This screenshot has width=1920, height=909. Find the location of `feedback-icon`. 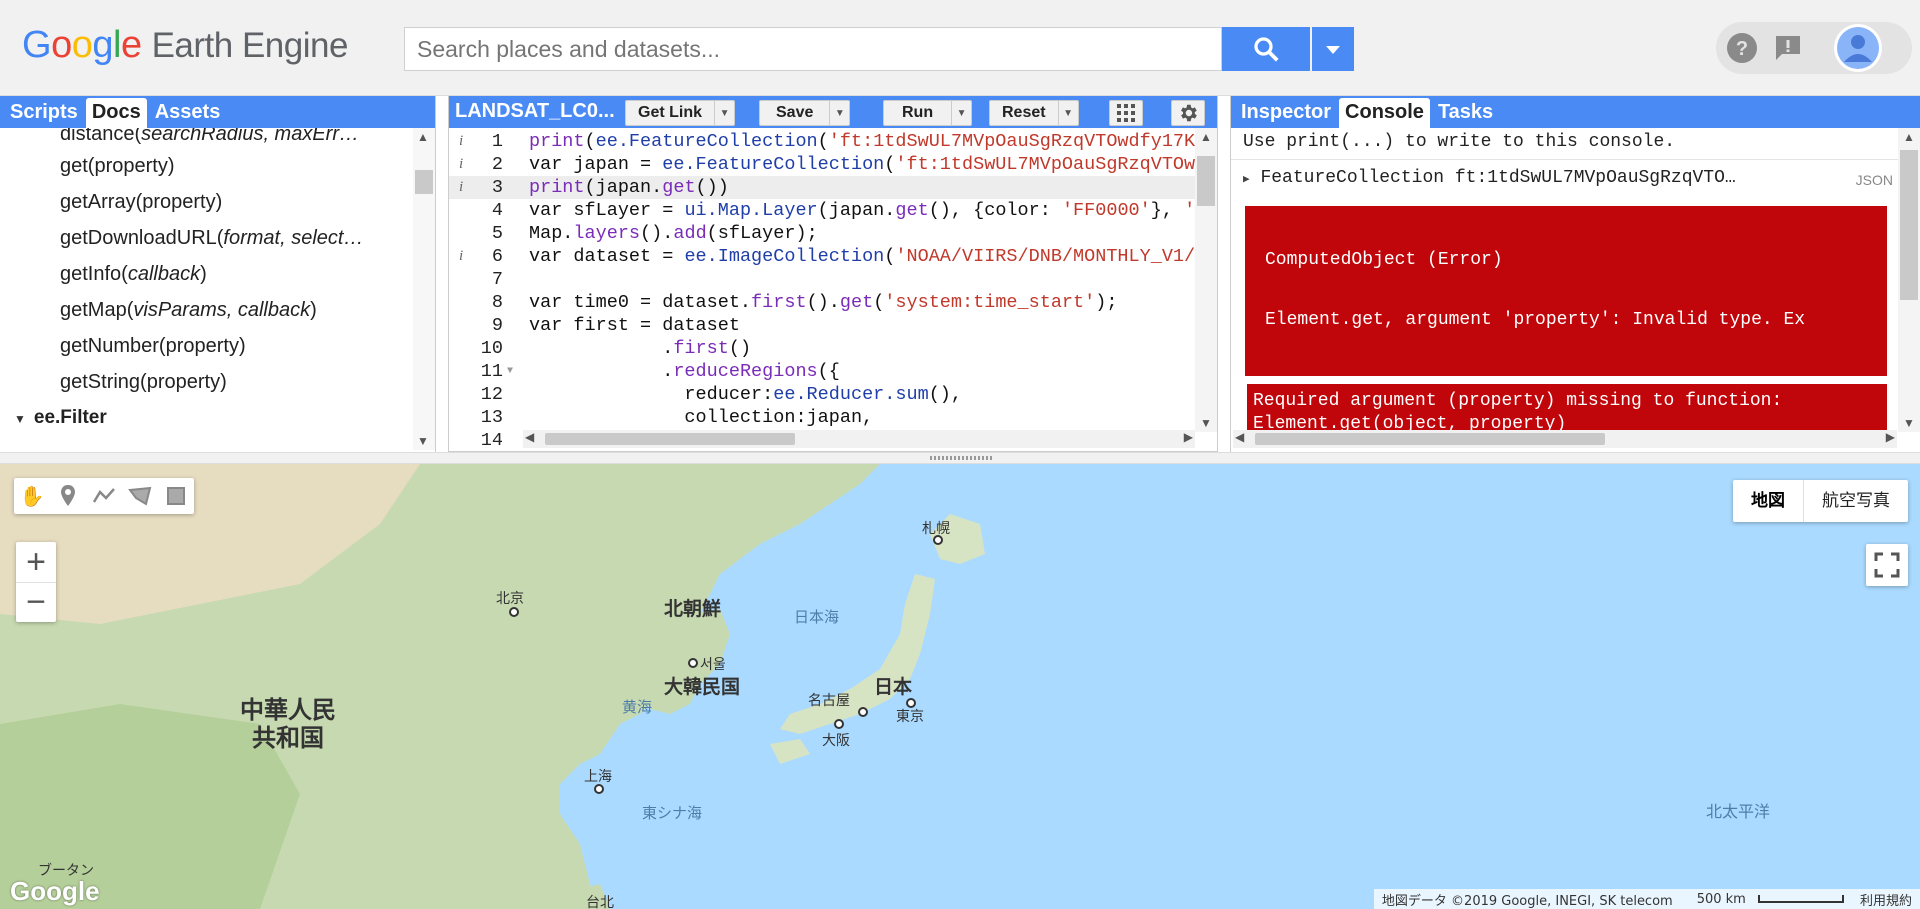

feedback-icon is located at coordinates (1788, 48).